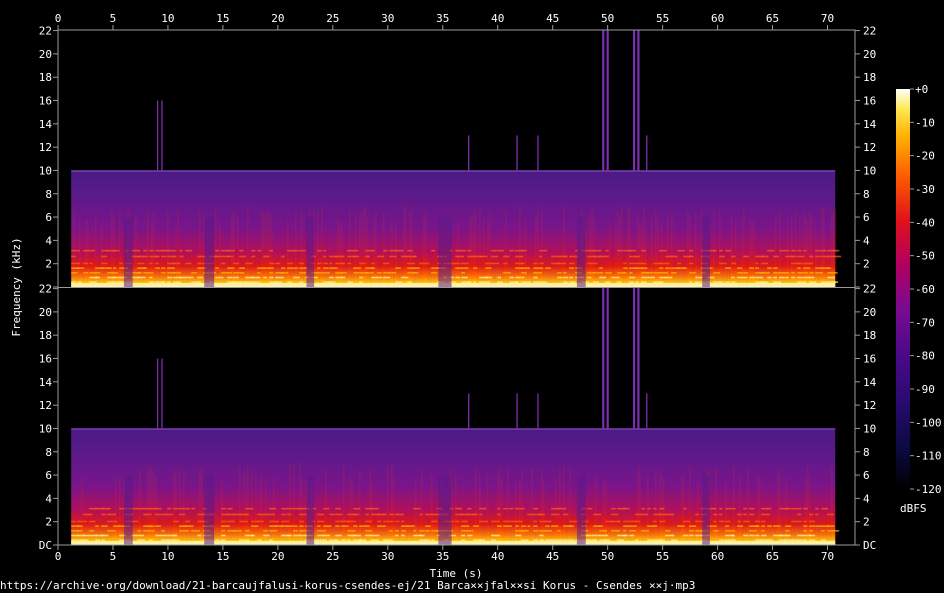 The image size is (944, 593). Describe the element at coordinates (869, 428) in the screenshot. I see `y-tick-label: 10` at that location.